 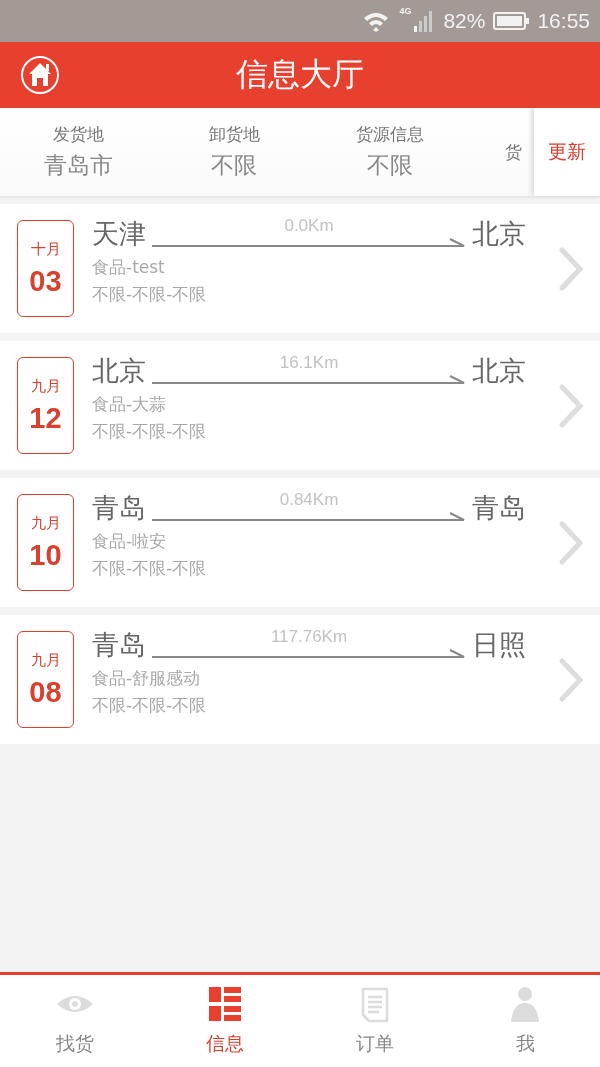 What do you see at coordinates (45, 555) in the screenshot?
I see `day-number: 10` at bounding box center [45, 555].